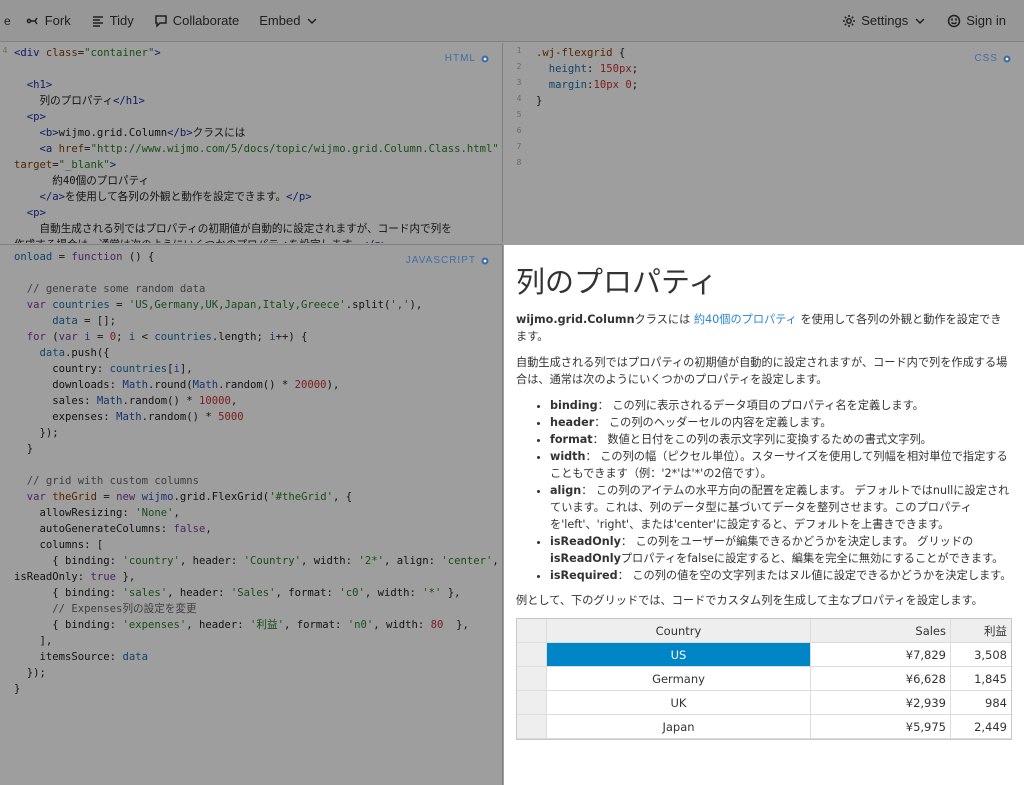 The image size is (1024, 785). I want to click on table-row: Germany ¥6,628 1,845, so click(764, 679).